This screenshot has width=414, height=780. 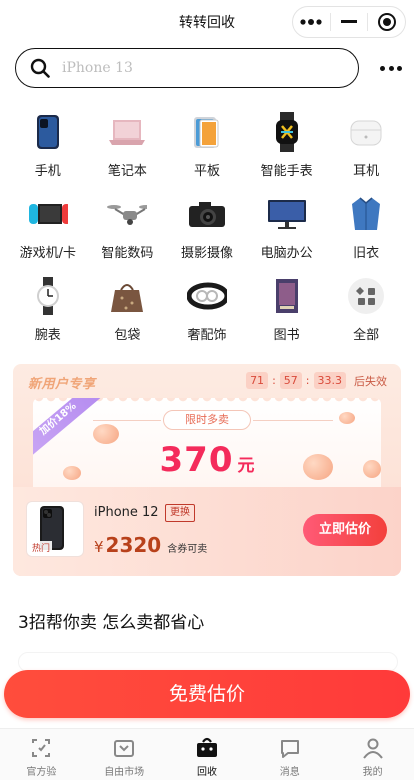 What do you see at coordinates (99, 547) in the screenshot?
I see `price-symbol: ¥` at bounding box center [99, 547].